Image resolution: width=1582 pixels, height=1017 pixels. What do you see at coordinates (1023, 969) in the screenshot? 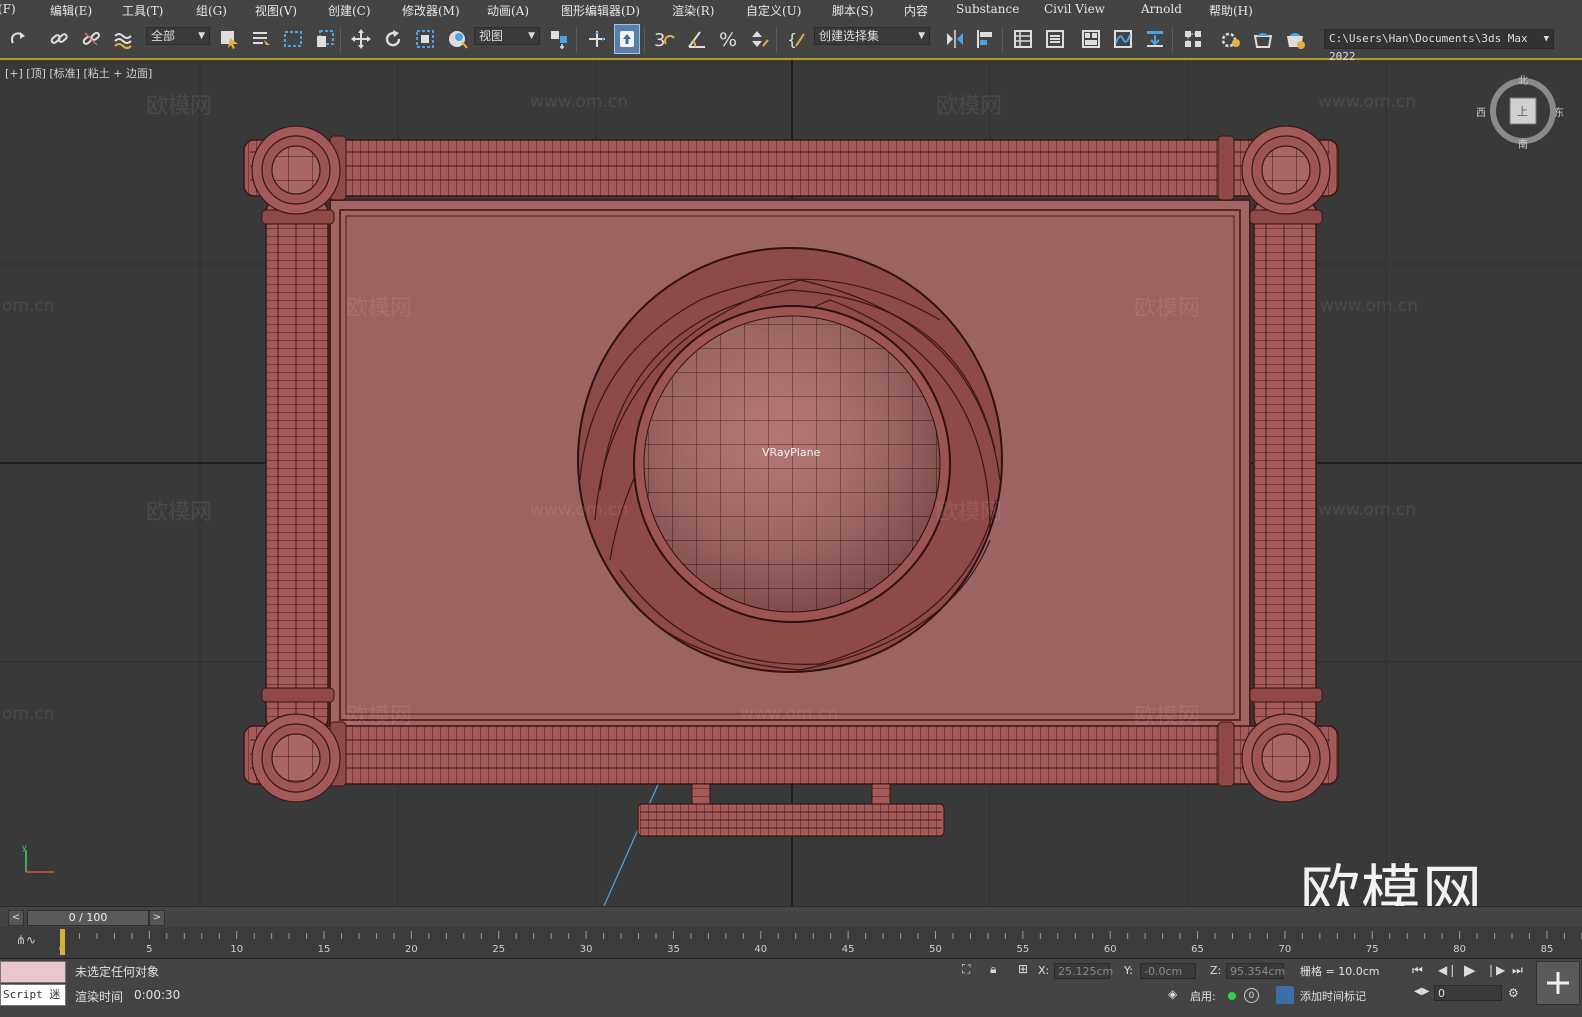
I see `absolute-mode-icon: ⊞` at bounding box center [1023, 969].